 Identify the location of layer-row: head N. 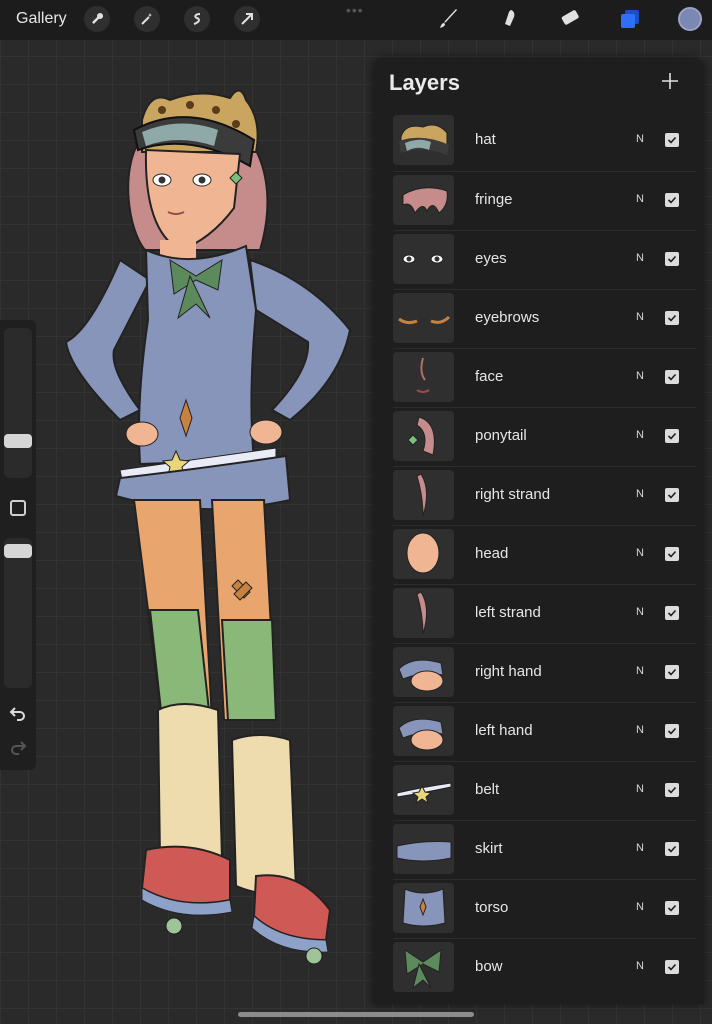
(544, 554).